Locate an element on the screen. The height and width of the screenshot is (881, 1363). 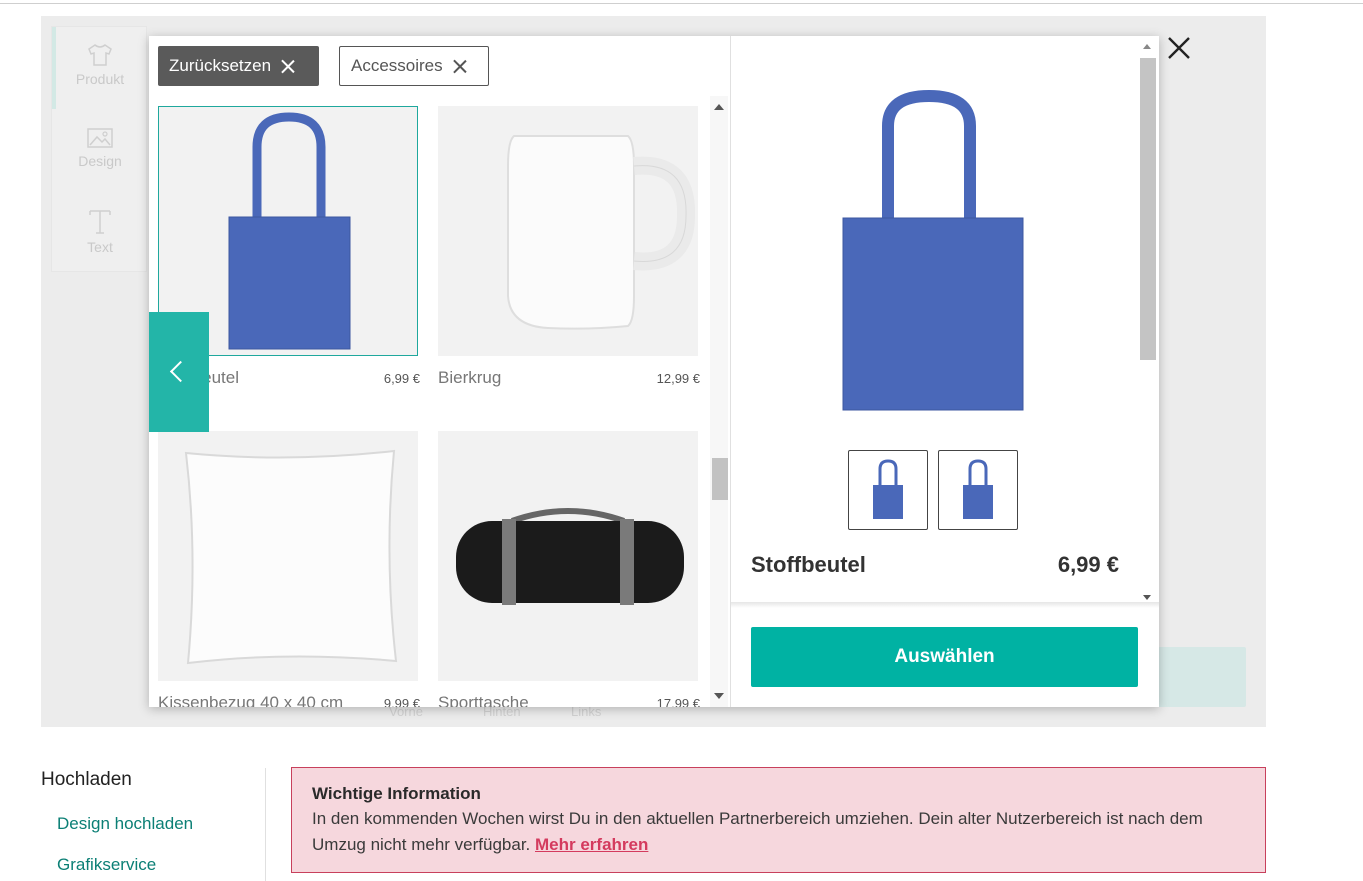
product-card-sporttasche: Sporttasche 17,99 € is located at coordinates (569, 569).